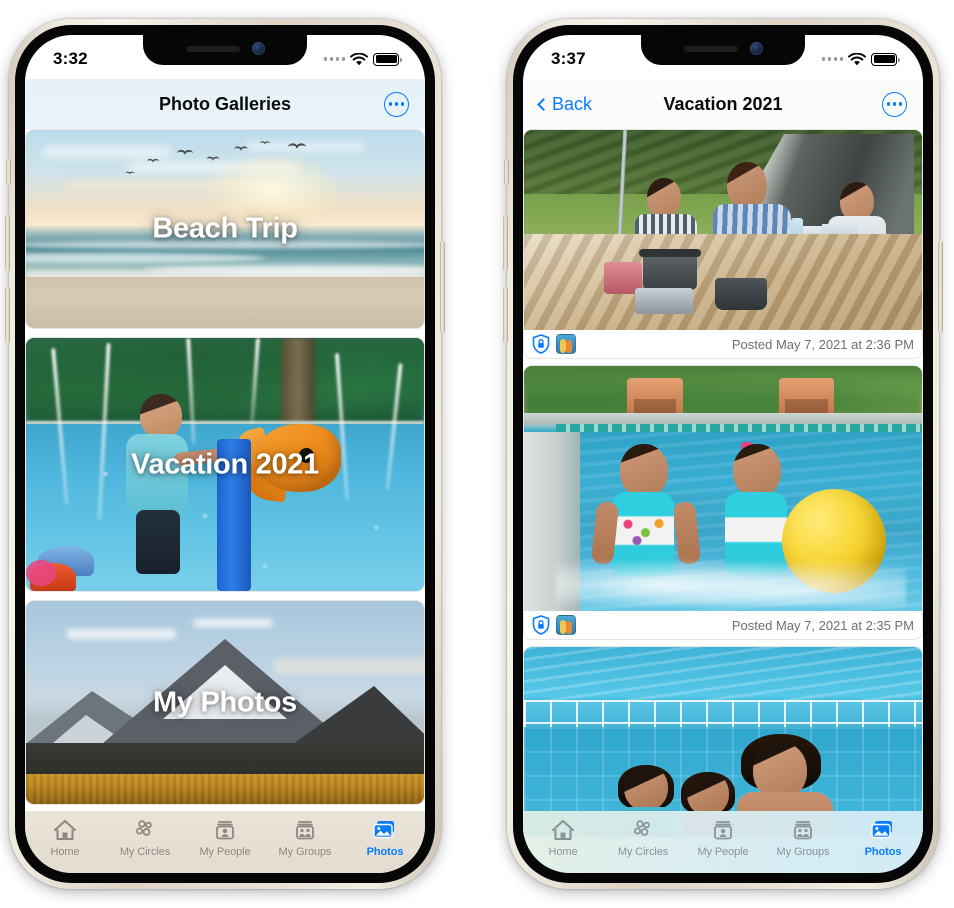 Image resolution: width=954 pixels, height=908 pixels. Describe the element at coordinates (723, 344) in the screenshot. I see `photo-meta: Posted May 7, 2021 at 2:36 PM` at that location.